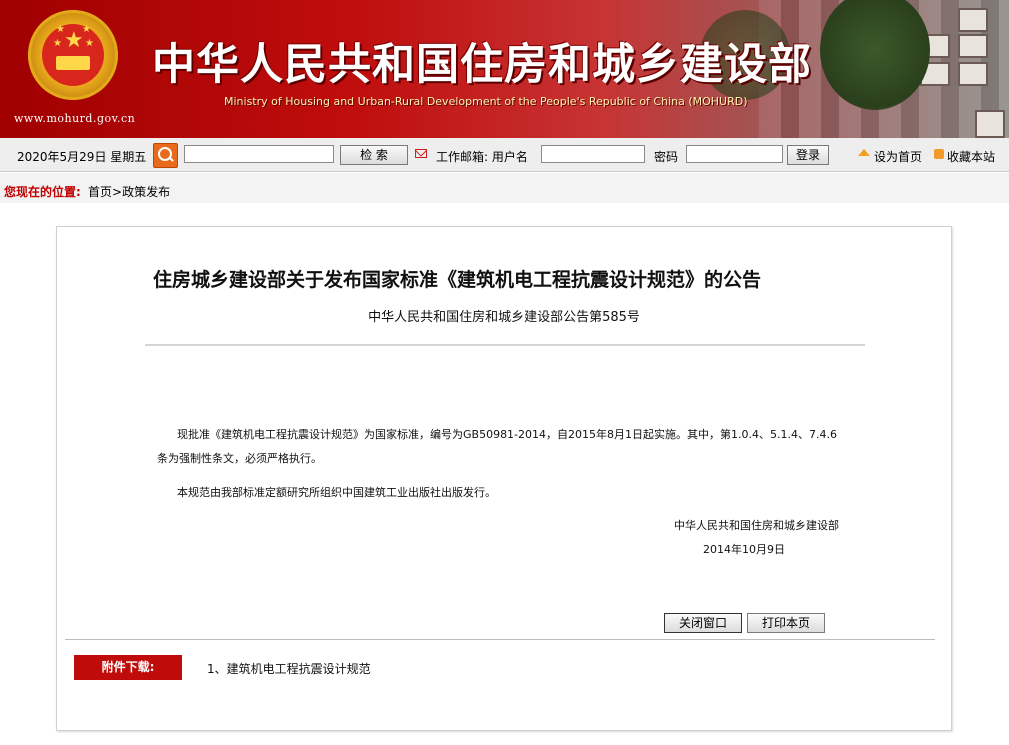 This screenshot has height=745, width=1009. Describe the element at coordinates (146, 192) in the screenshot. I see `breadcrumb-current: 政策发布` at that location.